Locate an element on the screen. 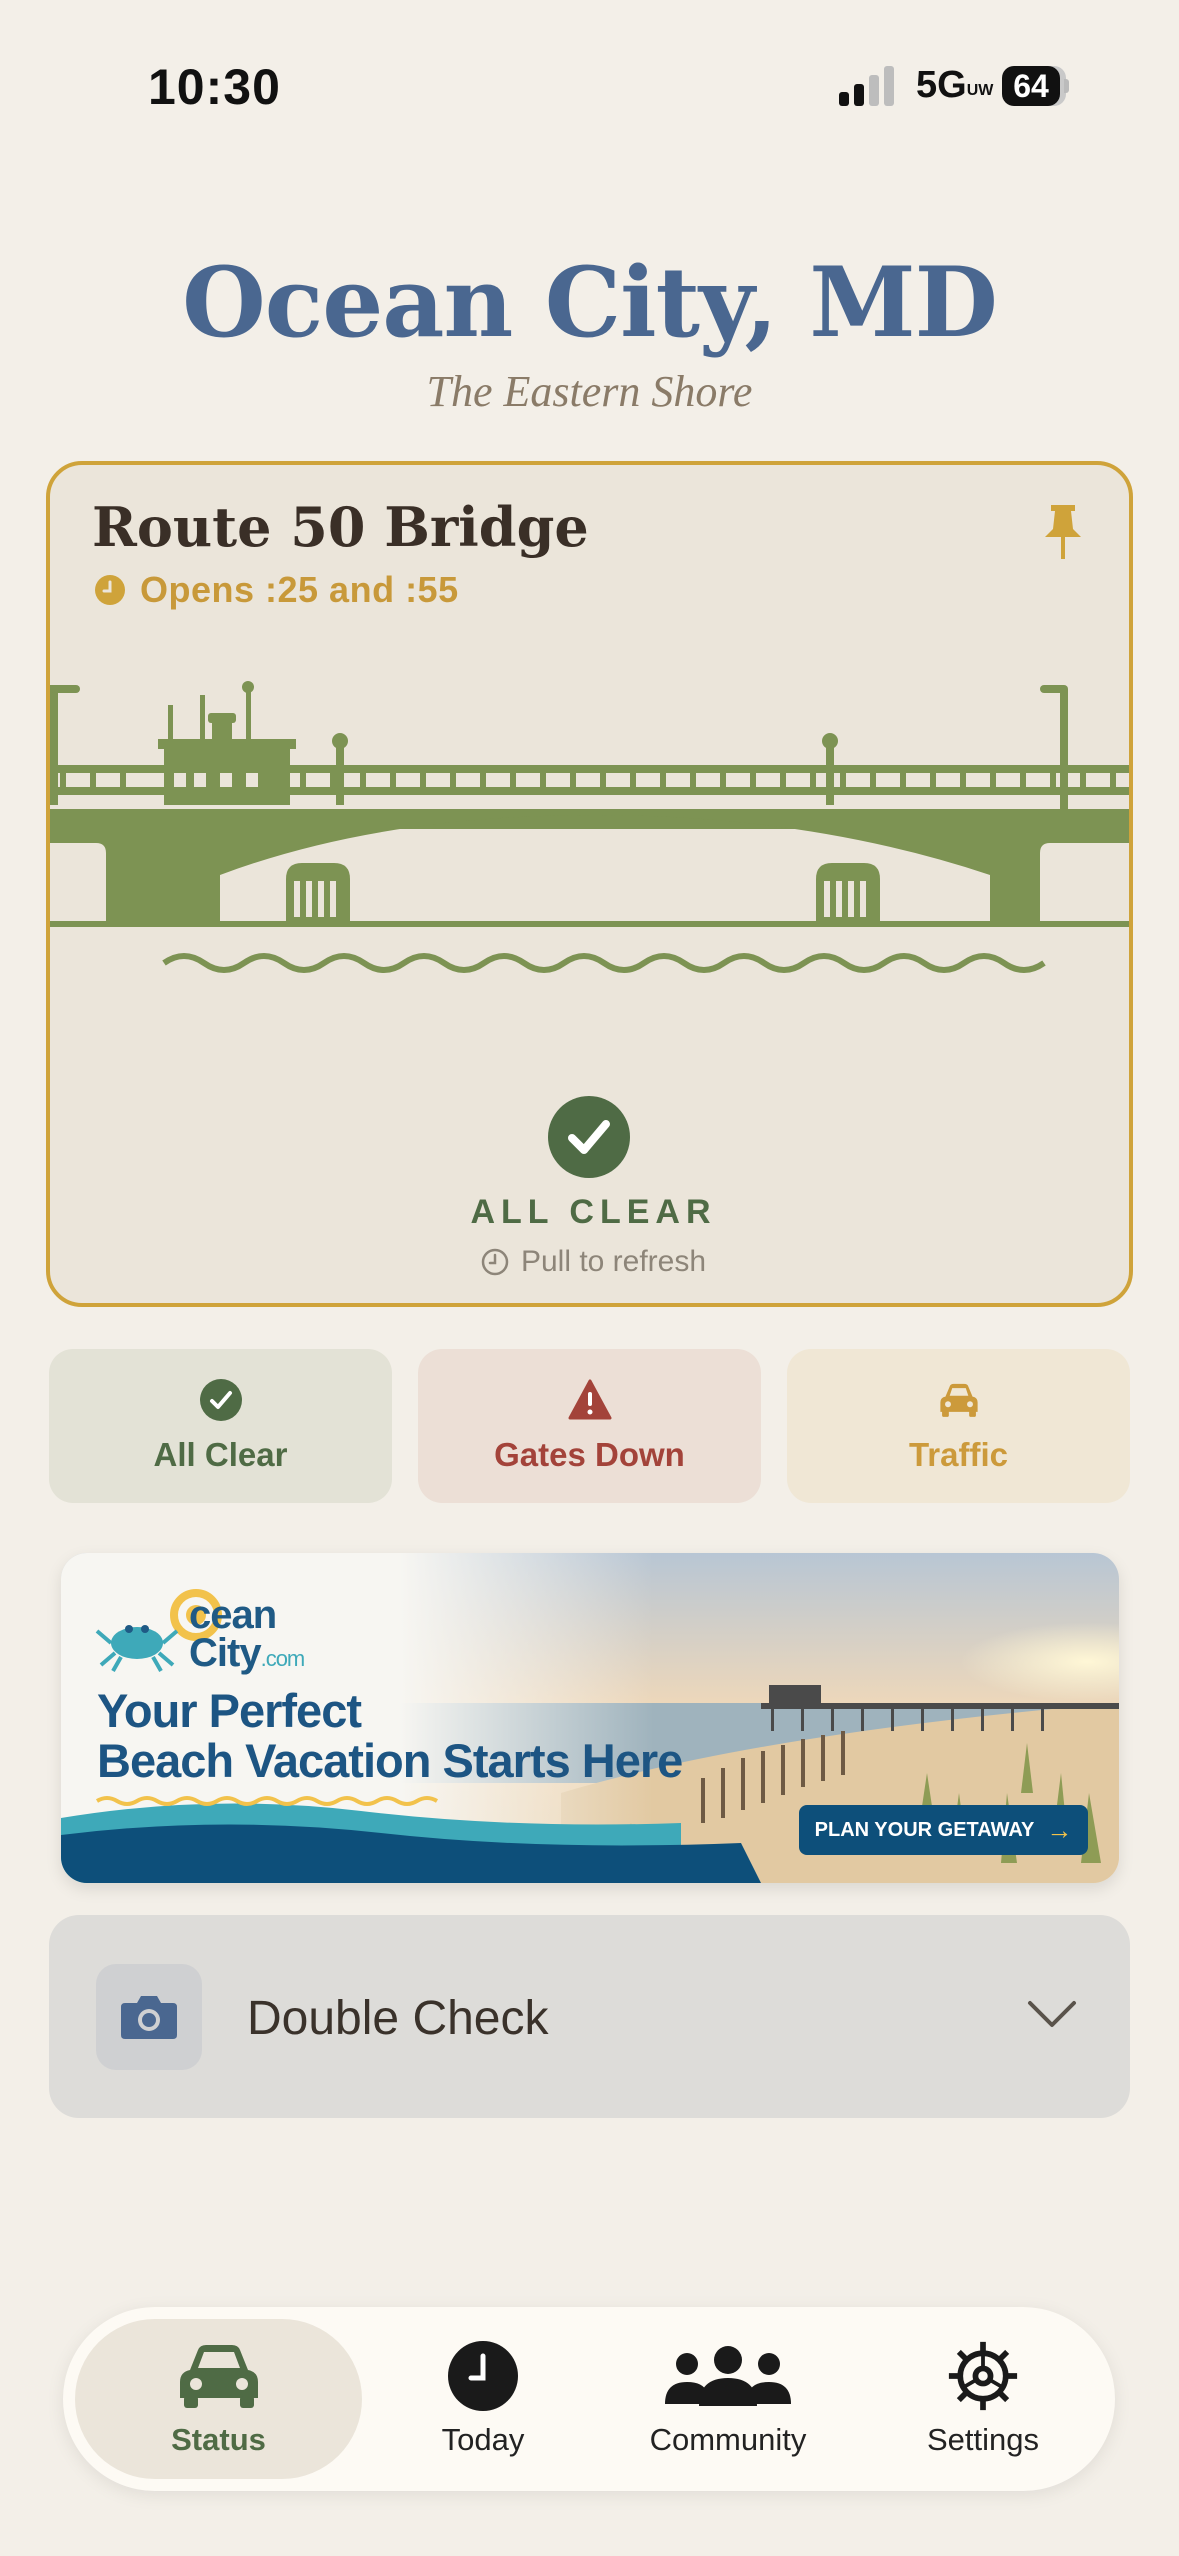 This screenshot has width=1179, height=2556. tab-settings-label: Settings is located at coordinates (982, 2439).